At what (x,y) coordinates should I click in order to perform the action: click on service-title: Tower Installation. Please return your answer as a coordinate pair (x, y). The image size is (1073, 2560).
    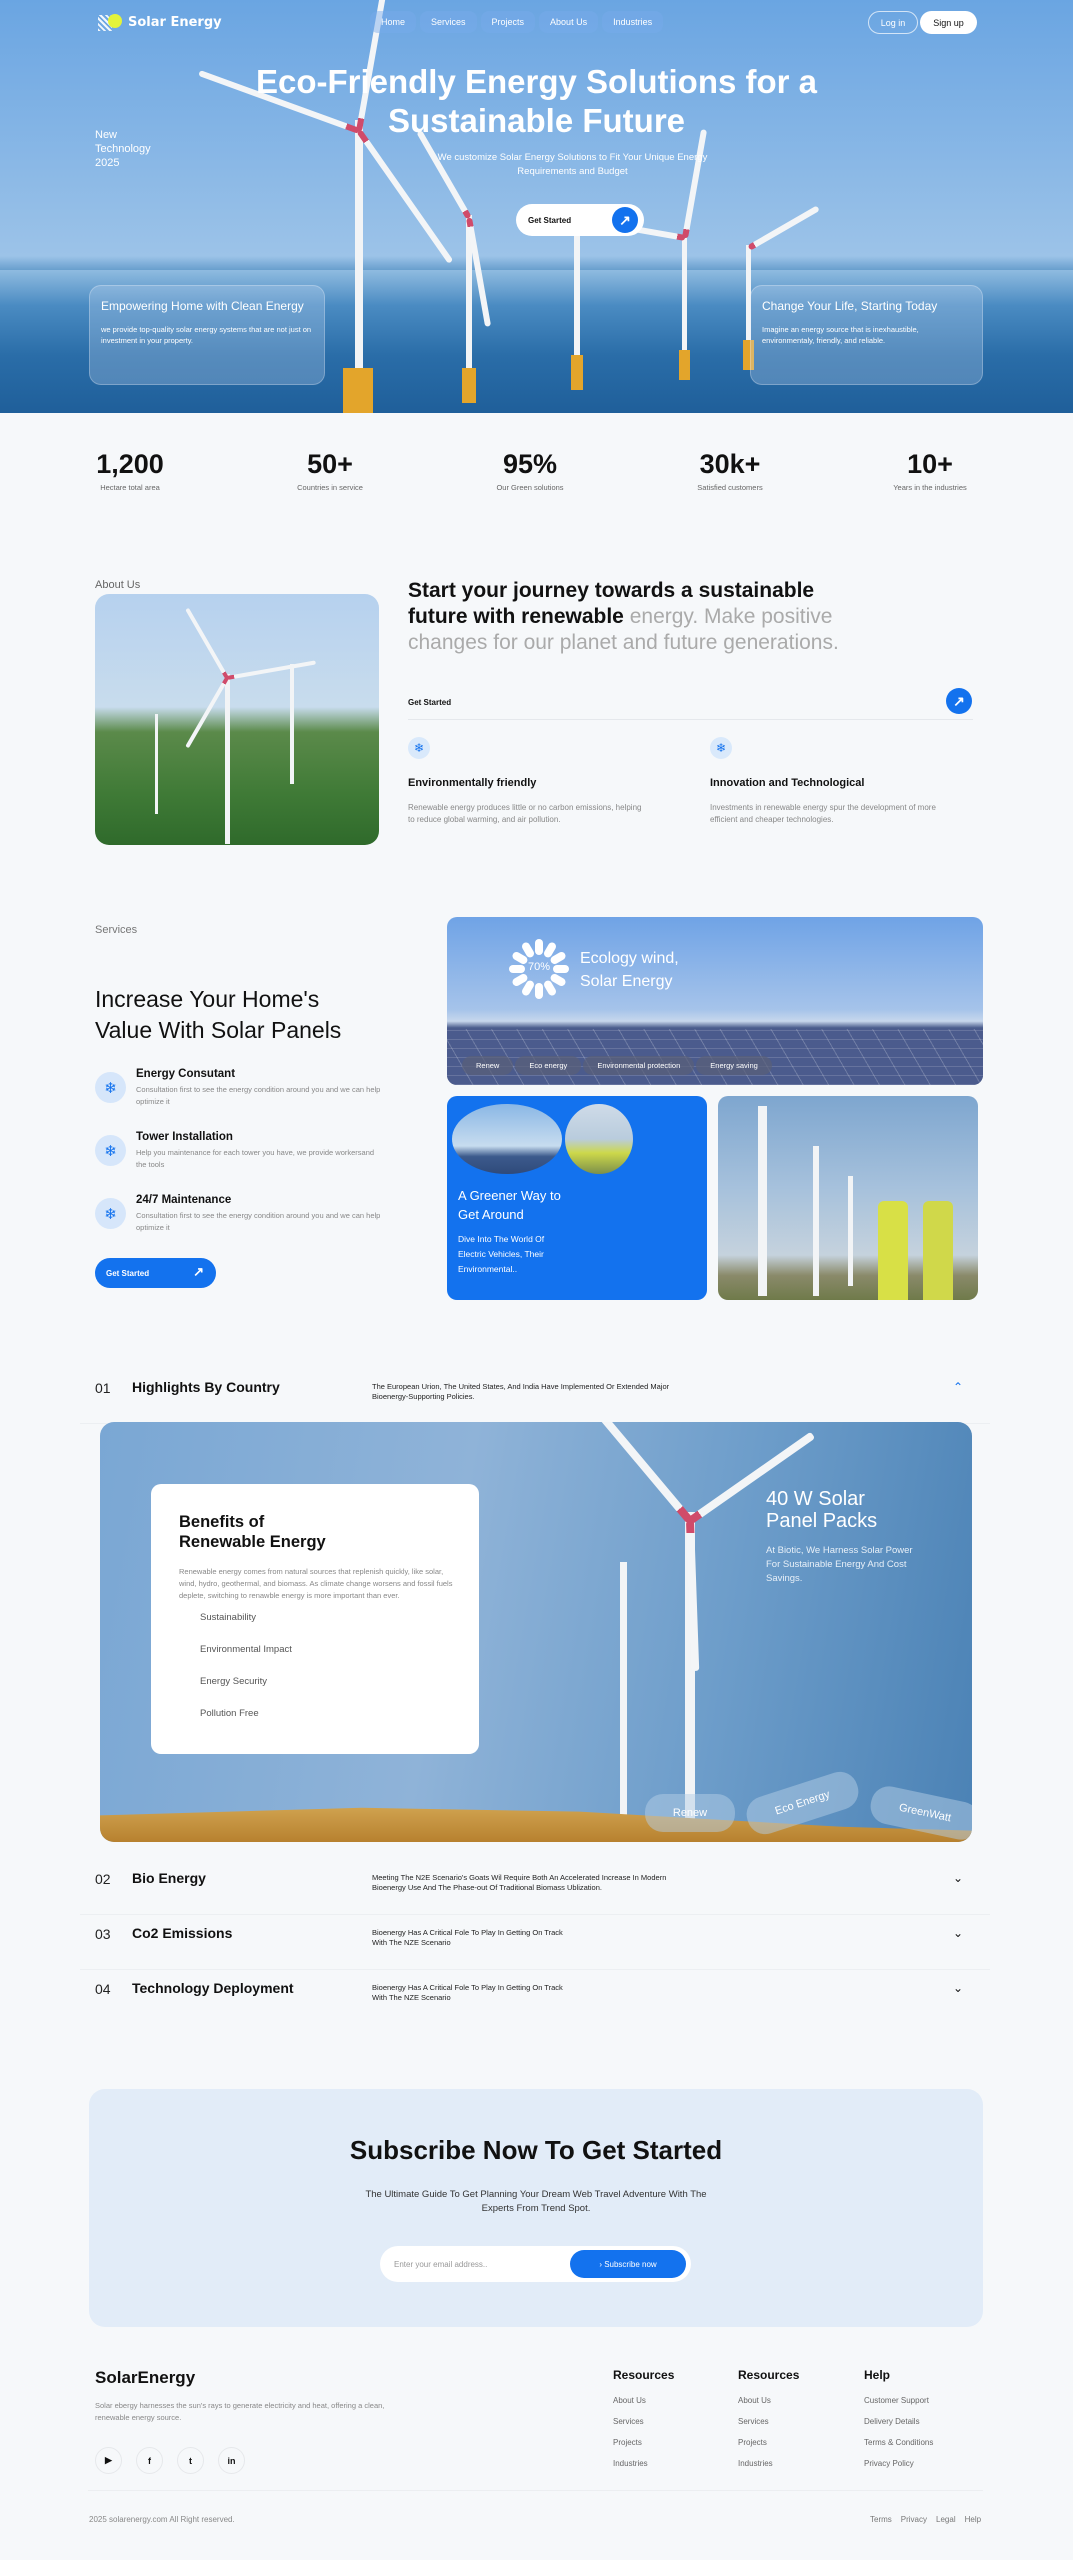
    Looking at the image, I should click on (184, 1137).